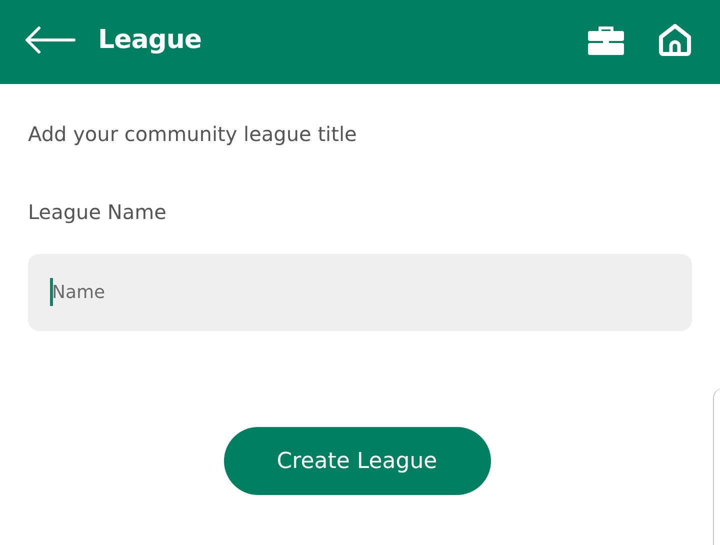  I want to click on back-button, so click(50, 40).